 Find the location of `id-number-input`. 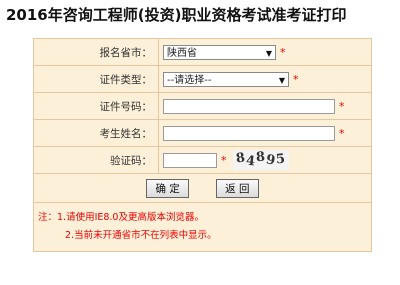

id-number-input is located at coordinates (249, 106).